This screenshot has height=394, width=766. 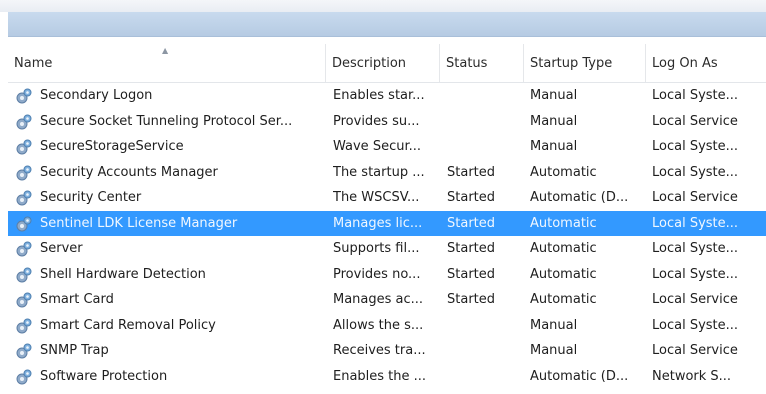 I want to click on service-name: Smart Card, so click(x=77, y=299).